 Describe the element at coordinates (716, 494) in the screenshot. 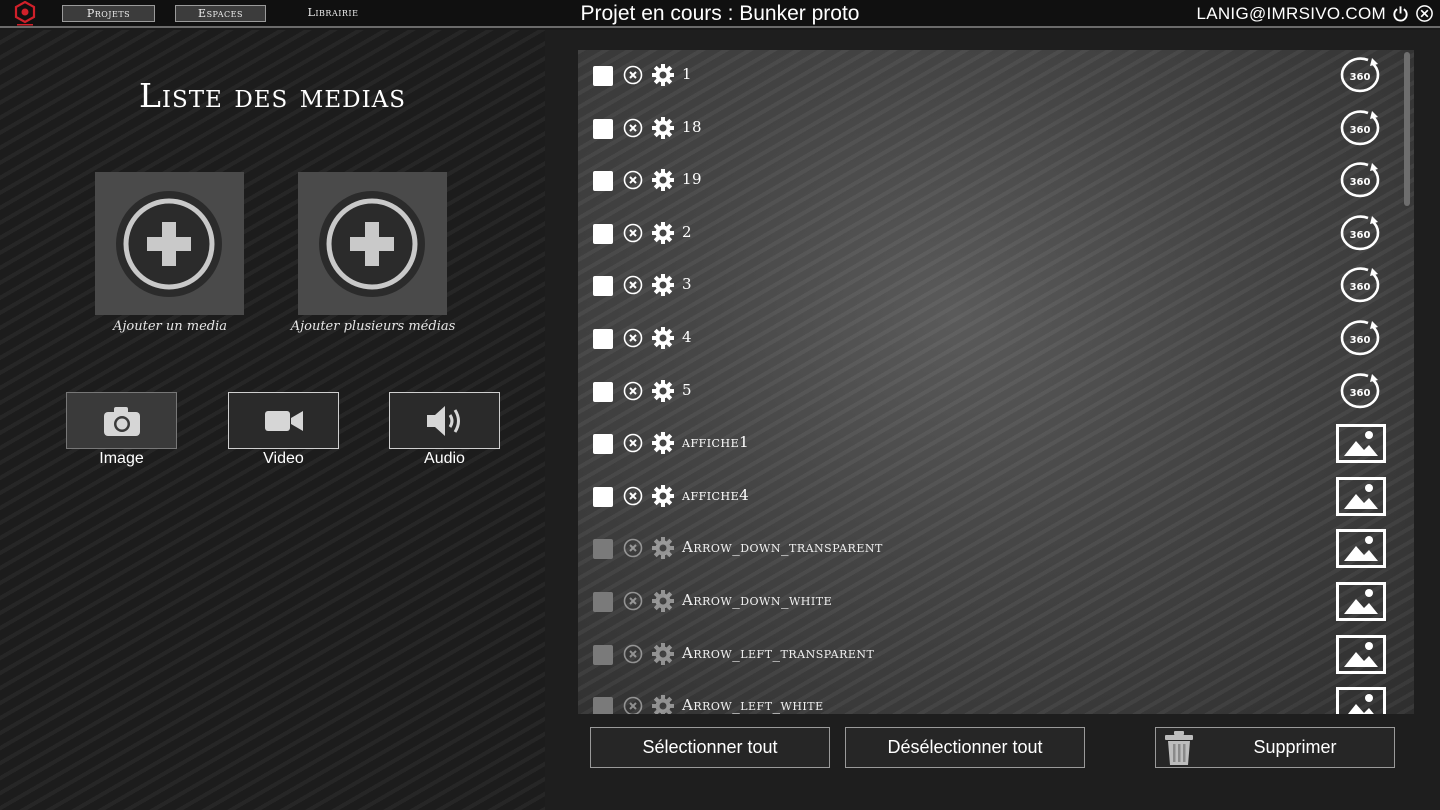

I see `media-name: affiche4` at that location.